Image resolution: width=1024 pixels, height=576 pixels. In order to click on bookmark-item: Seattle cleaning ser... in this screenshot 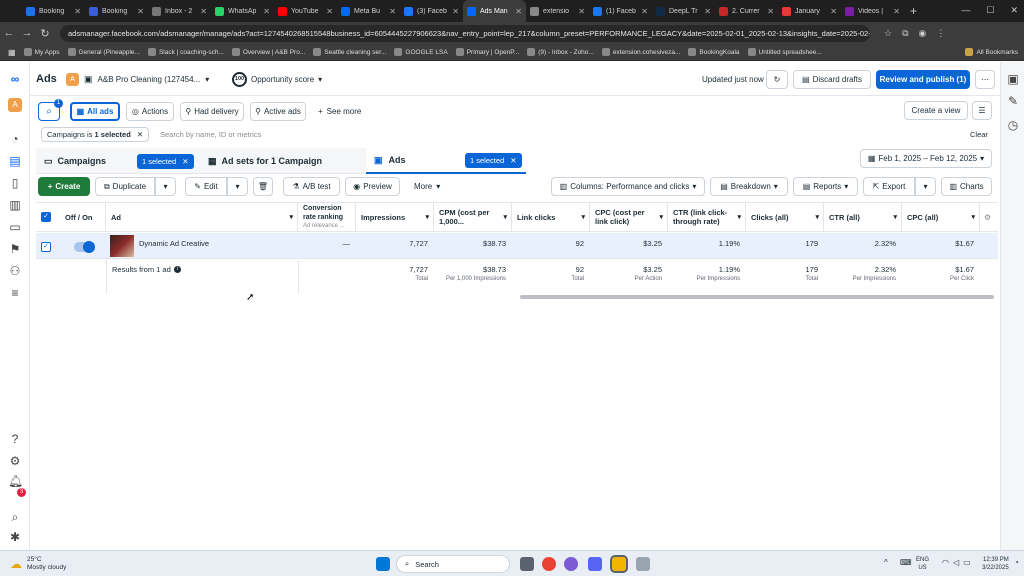, I will do `click(349, 52)`.